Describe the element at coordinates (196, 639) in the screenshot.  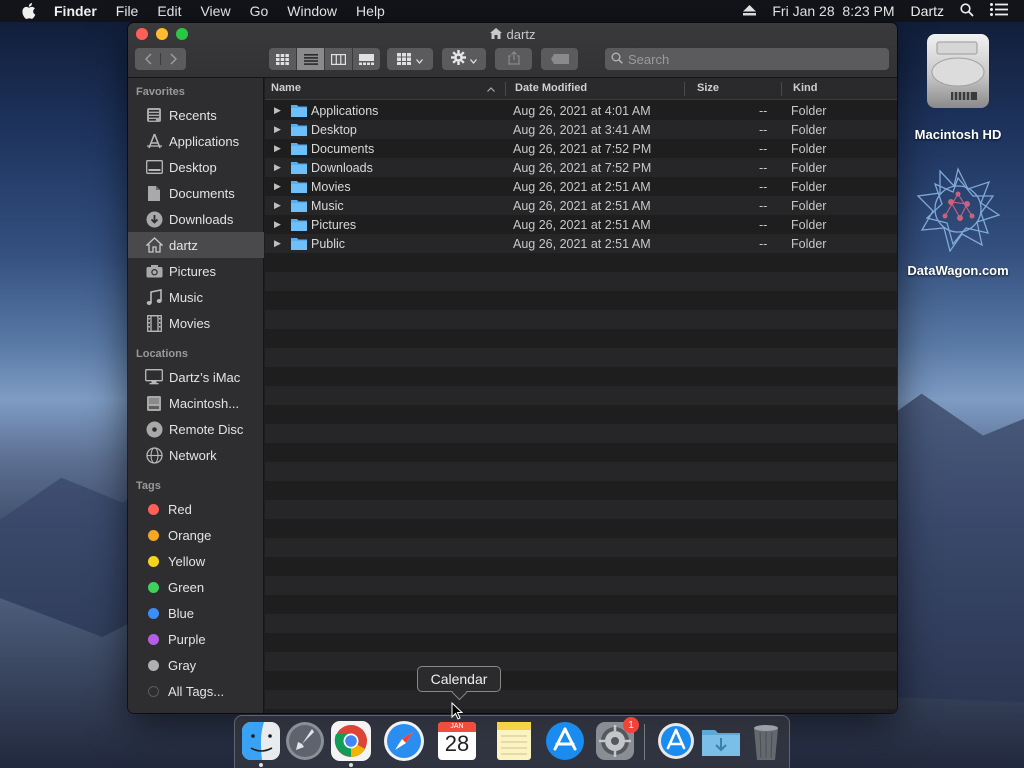
I see `sidebar-tag-purple: Purple` at that location.